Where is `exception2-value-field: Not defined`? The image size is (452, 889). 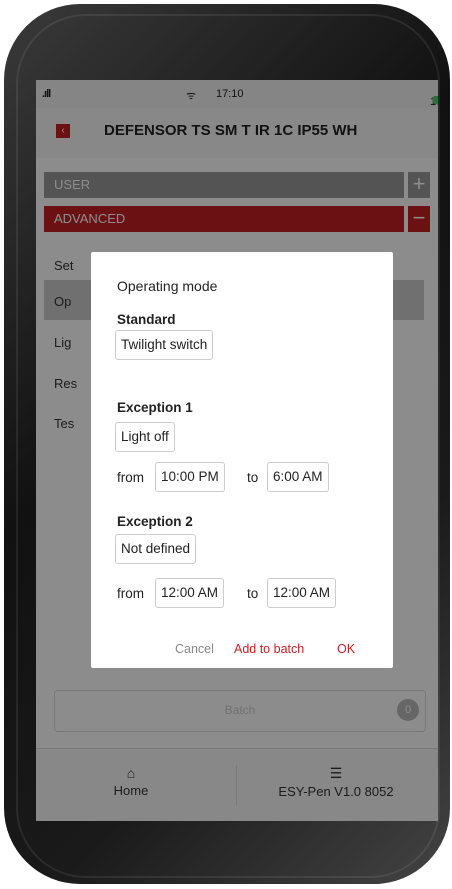
exception2-value-field: Not defined is located at coordinates (156, 549).